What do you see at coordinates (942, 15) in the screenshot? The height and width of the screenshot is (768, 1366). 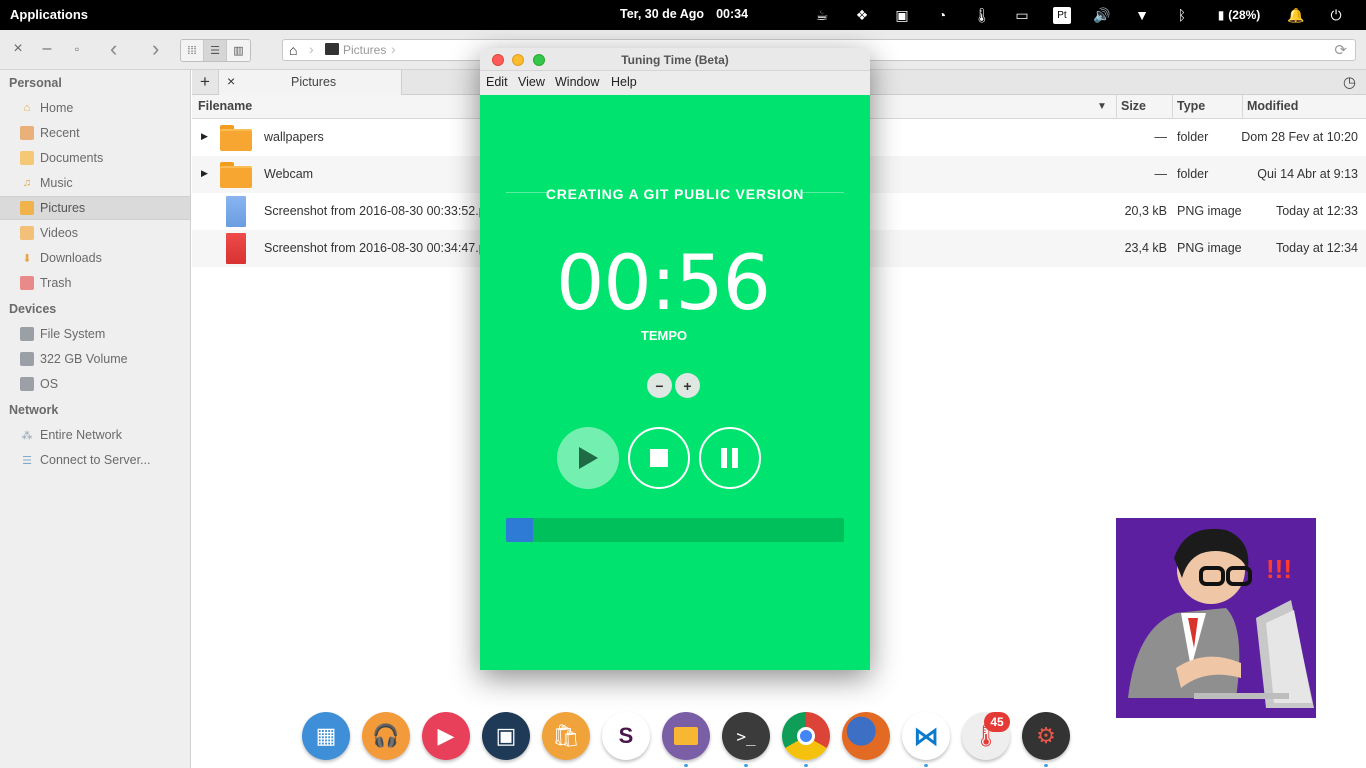 I see `wifi-hotspot-icon: ◔` at bounding box center [942, 15].